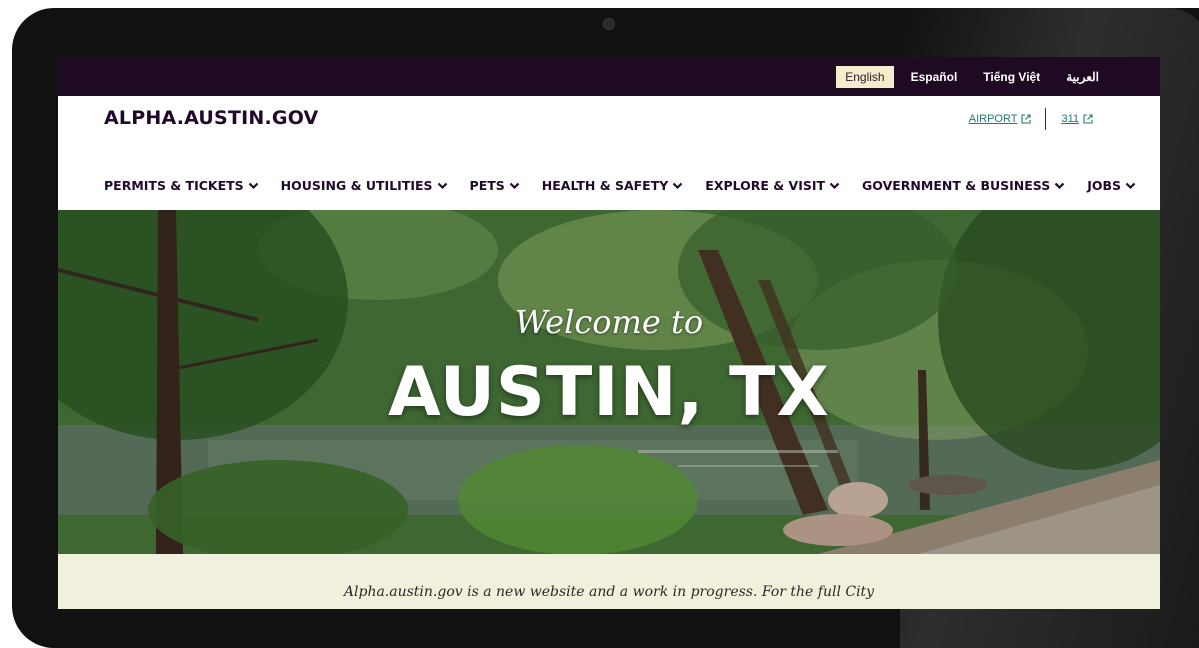 This screenshot has width=1199, height=648. I want to click on nav-government-business: GOVERNMENT & BUSINESS, so click(963, 185).